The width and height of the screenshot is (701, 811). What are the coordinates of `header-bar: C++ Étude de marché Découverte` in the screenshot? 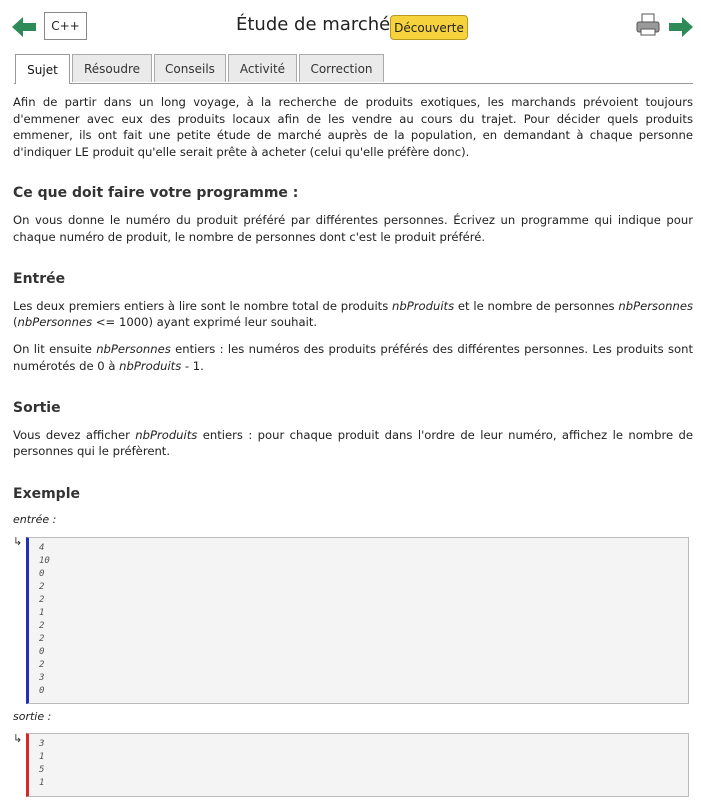 It's located at (350, 27).